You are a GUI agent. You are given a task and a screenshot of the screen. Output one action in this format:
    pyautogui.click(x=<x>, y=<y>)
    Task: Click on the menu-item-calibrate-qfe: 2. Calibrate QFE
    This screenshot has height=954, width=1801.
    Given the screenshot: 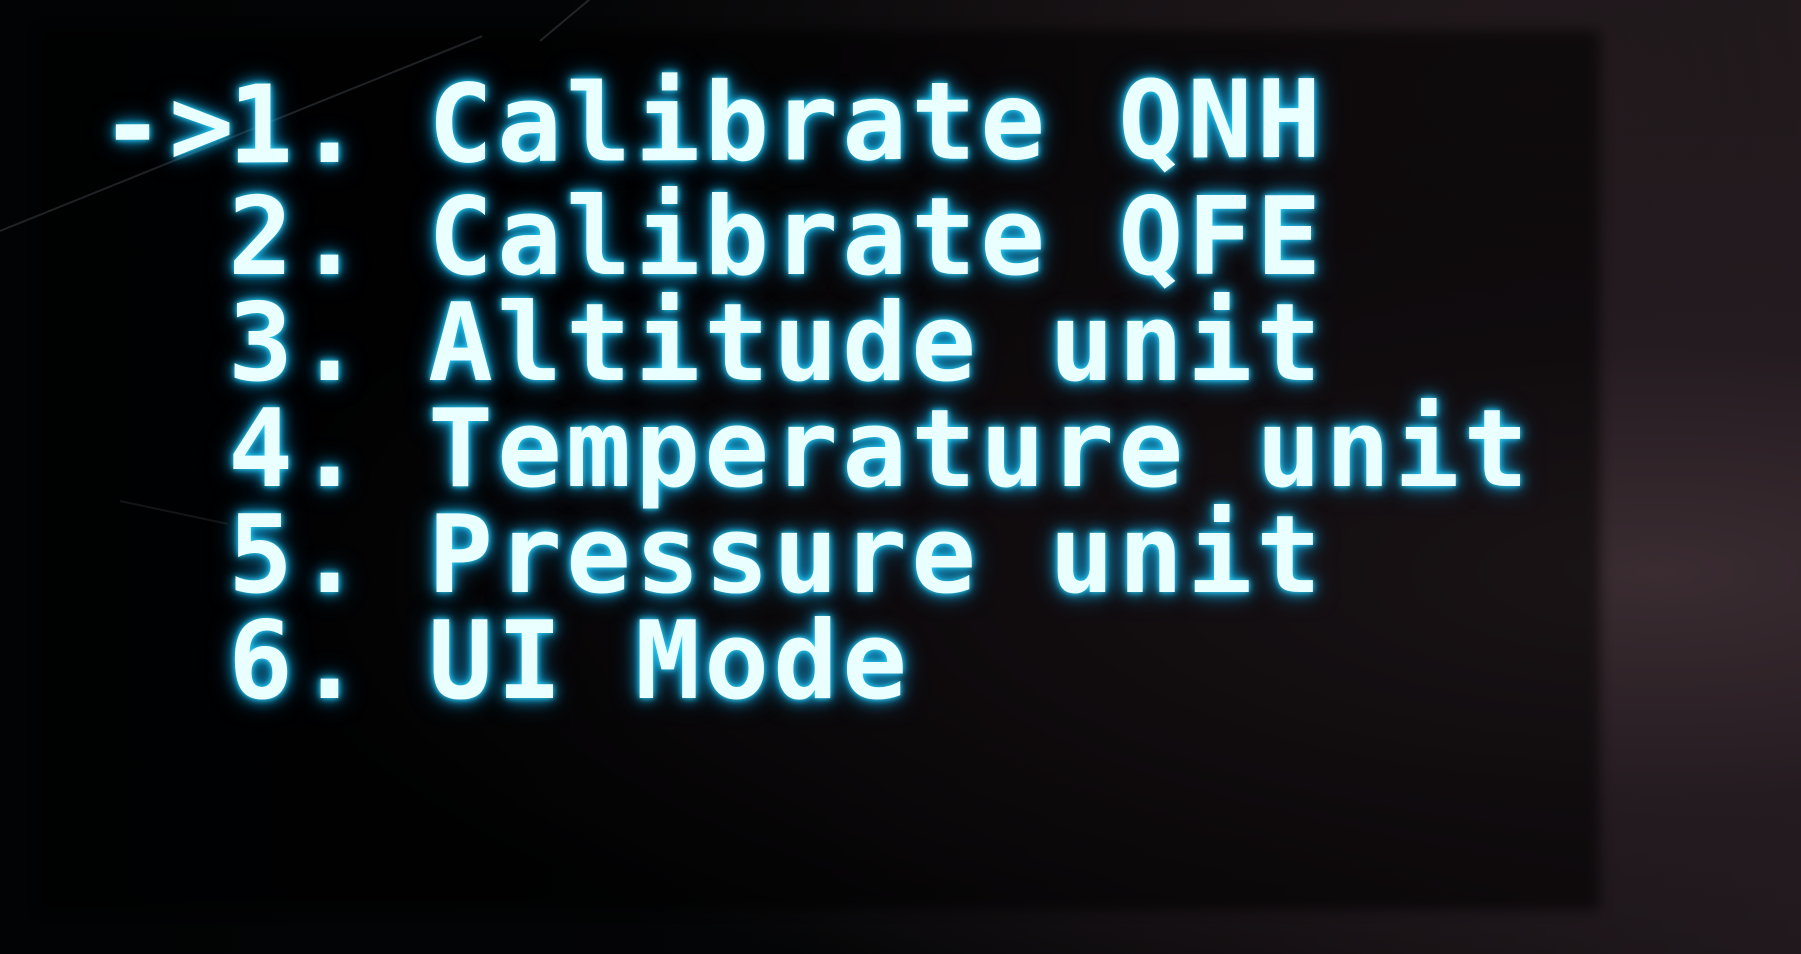 What is the action you would take?
    pyautogui.click(x=712, y=237)
    